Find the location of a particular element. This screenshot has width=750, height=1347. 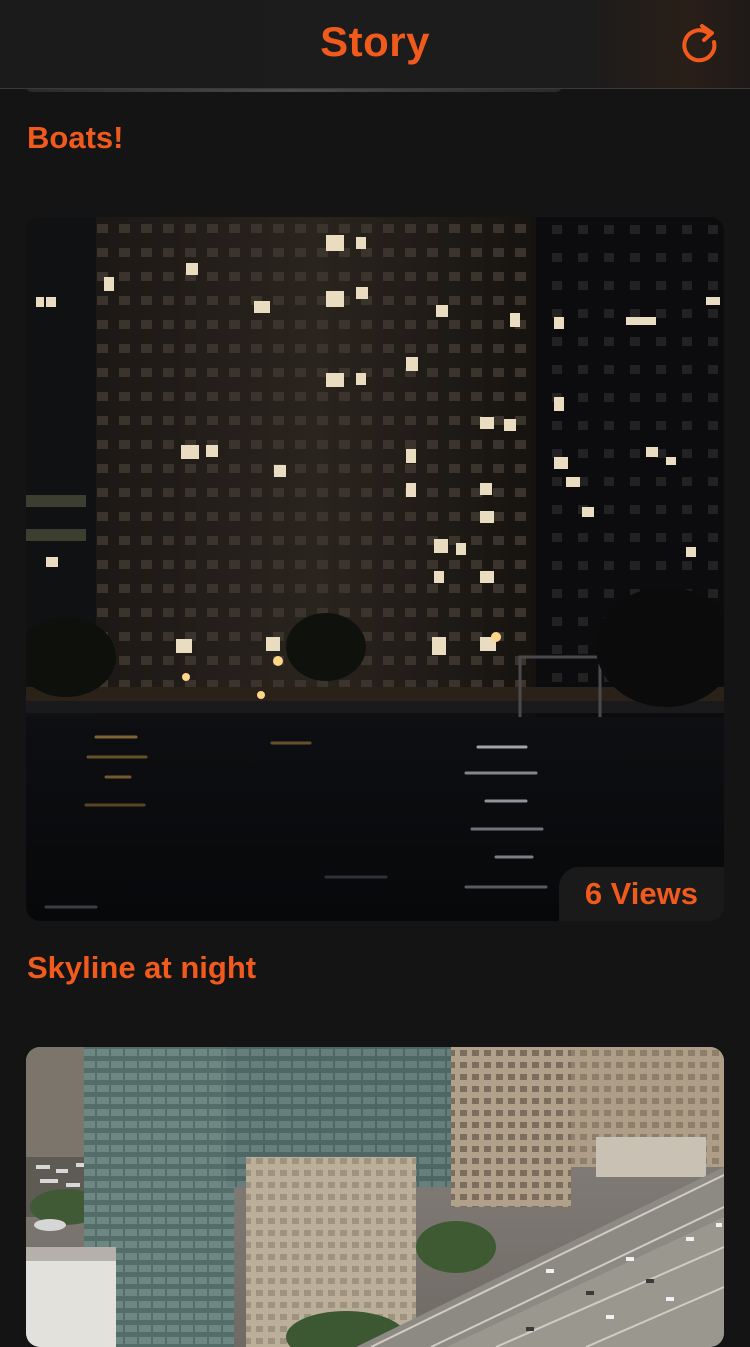

navigation-bar: Story is located at coordinates (375, 44).